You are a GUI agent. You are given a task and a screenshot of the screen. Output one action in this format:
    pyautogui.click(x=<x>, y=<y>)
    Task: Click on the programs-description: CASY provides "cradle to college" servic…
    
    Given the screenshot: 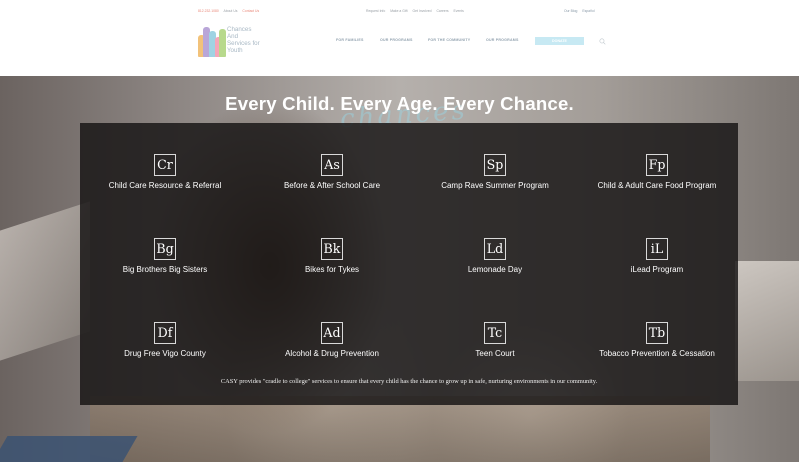 What is the action you would take?
    pyautogui.click(x=409, y=381)
    